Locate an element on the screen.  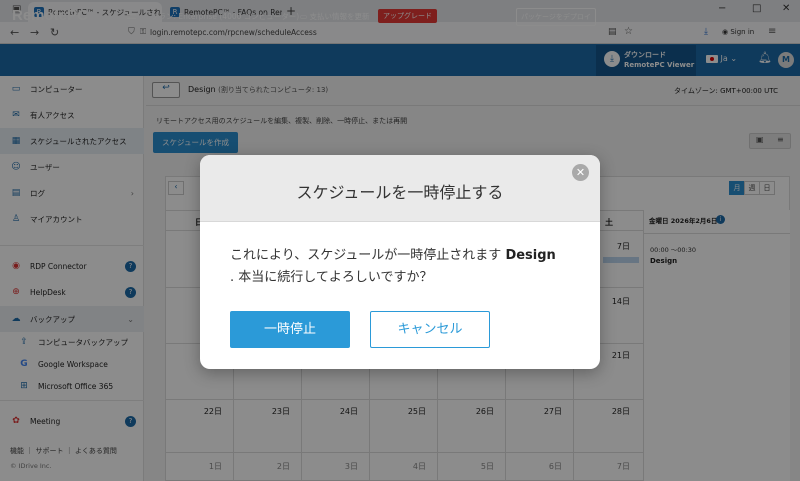
message-confirm-text: . 本当に続行してよろしいですか？ is located at coordinates (331, 277).